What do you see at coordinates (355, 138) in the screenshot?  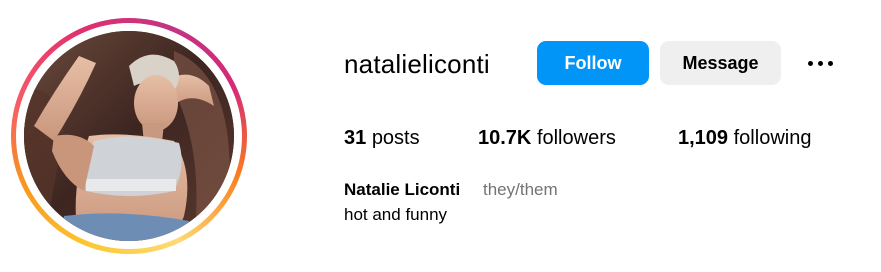 I see `posts-number: 31` at bounding box center [355, 138].